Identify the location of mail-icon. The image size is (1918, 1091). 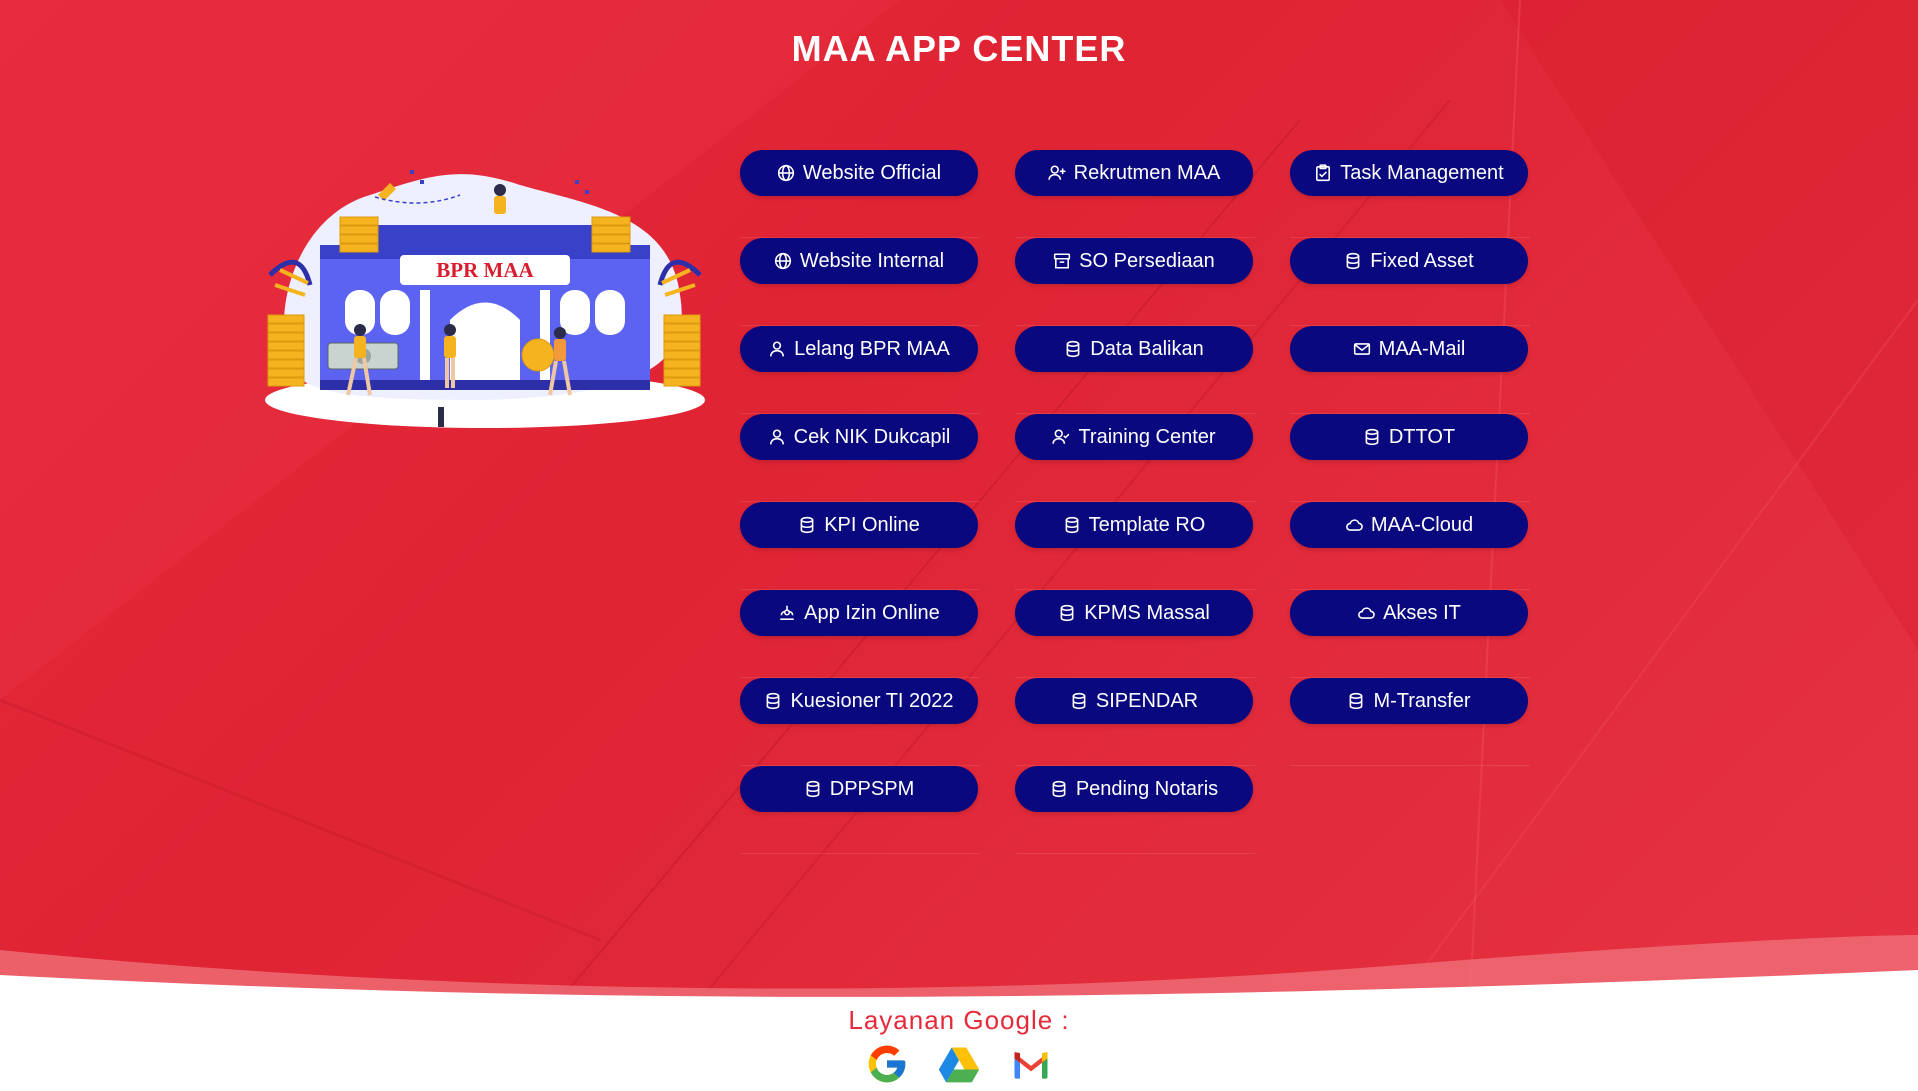
(1362, 349).